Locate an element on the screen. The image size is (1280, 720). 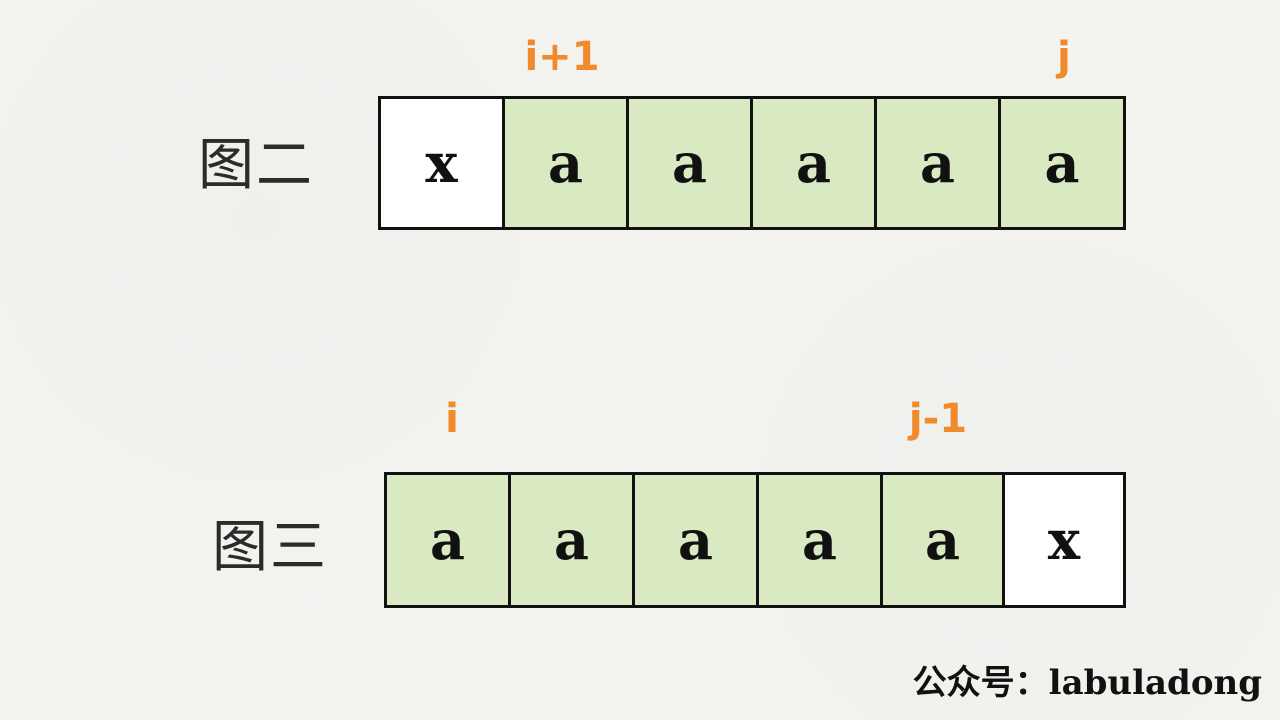
figure3-cell-0: a is located at coordinates (449, 540).